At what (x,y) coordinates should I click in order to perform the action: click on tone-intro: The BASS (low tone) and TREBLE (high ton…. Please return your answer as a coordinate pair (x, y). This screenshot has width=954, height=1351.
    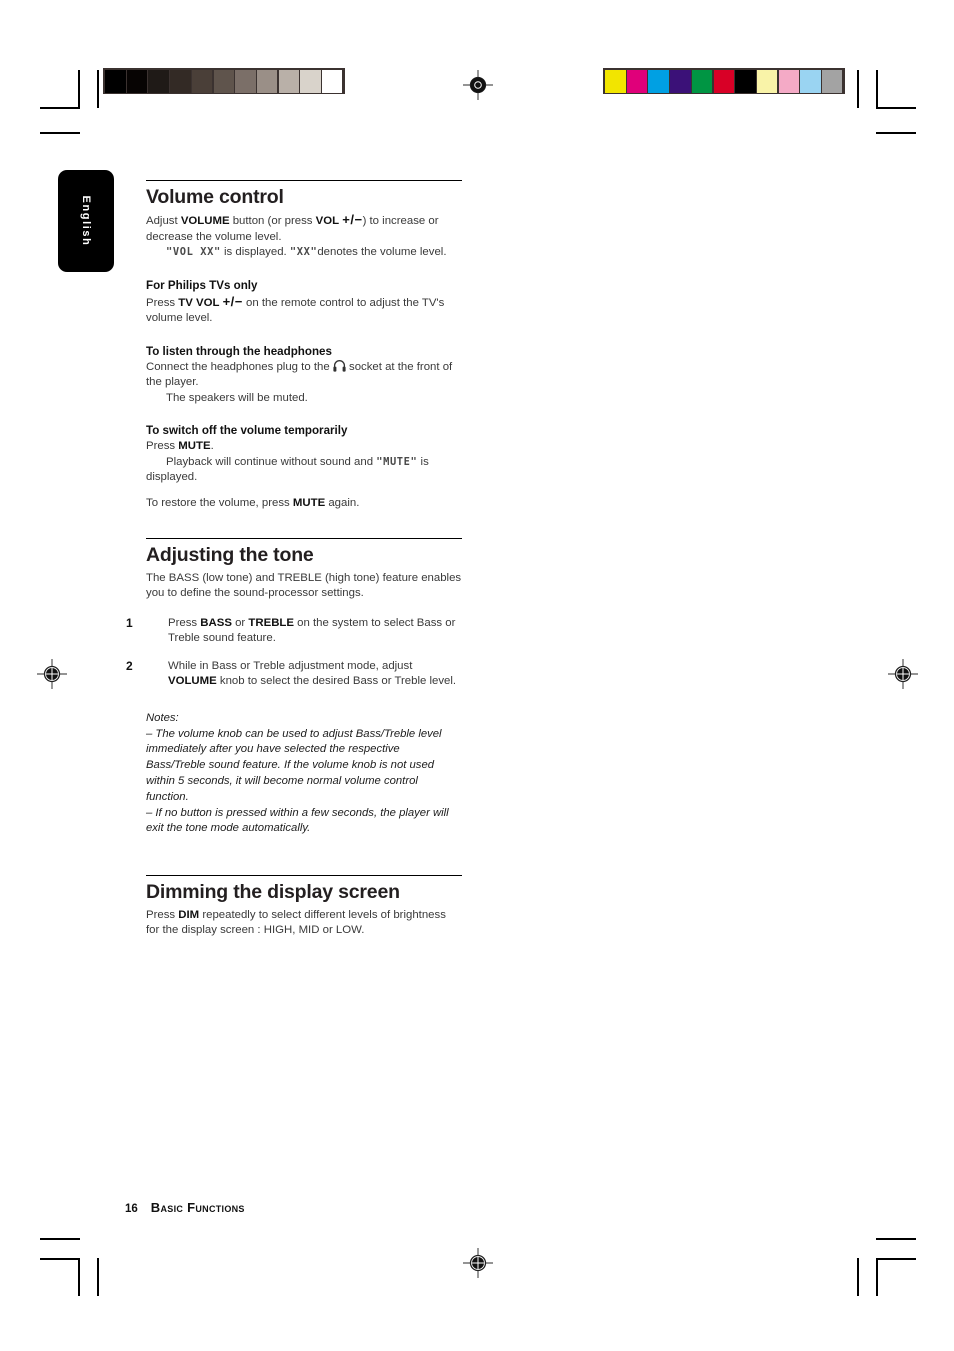
    Looking at the image, I should click on (304, 585).